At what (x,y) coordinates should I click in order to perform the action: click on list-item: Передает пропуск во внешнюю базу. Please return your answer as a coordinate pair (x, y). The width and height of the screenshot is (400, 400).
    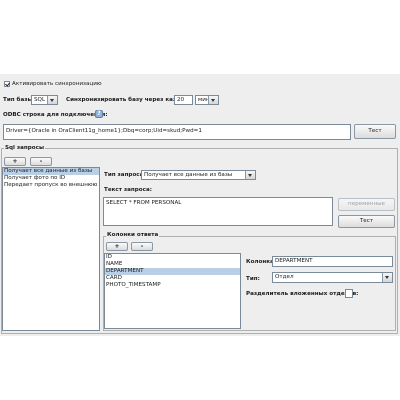
    Looking at the image, I should click on (51, 185).